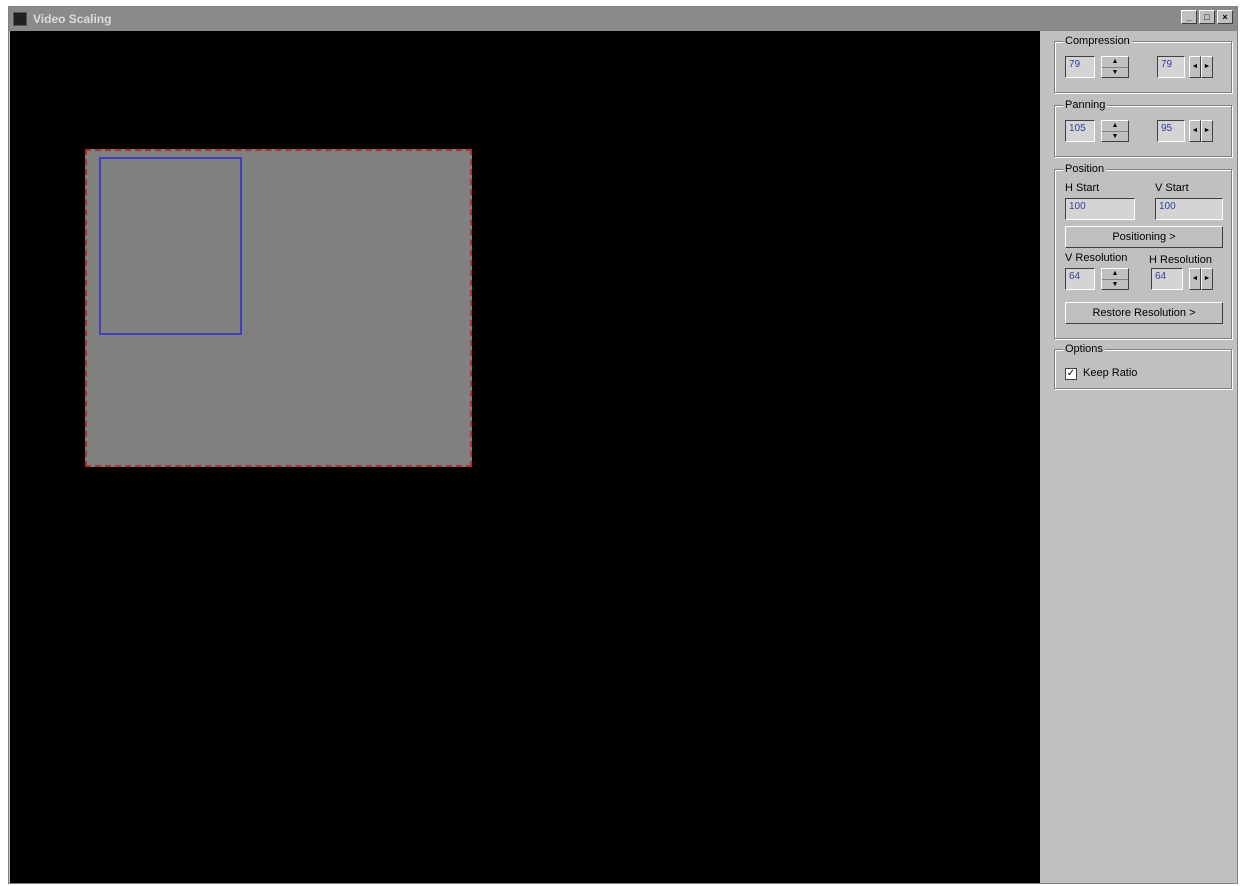  What do you see at coordinates (1172, 188) in the screenshot?
I see `v-start-label: V Start` at bounding box center [1172, 188].